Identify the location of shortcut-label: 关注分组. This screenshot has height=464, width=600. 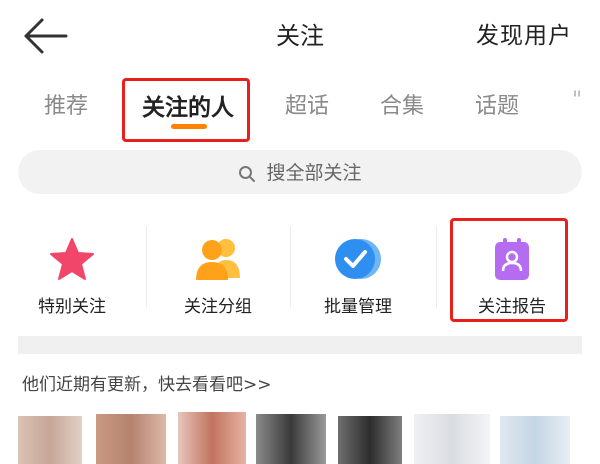
(218, 307).